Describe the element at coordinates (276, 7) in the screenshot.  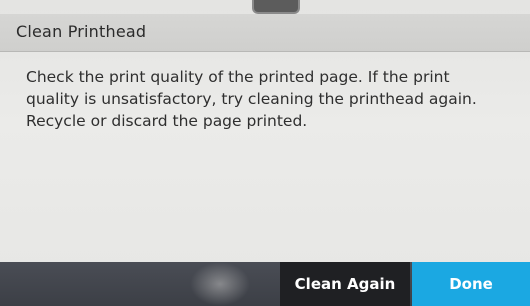
I see `drag-handle` at that location.